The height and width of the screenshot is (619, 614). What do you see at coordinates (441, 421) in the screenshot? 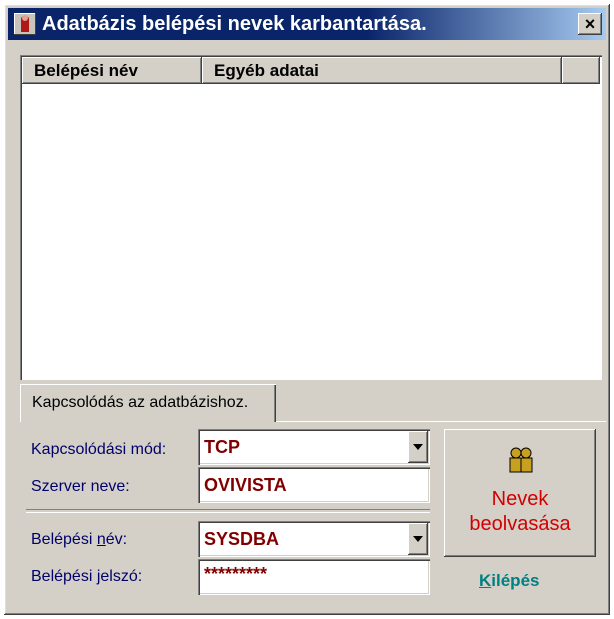
I see `tab-panel-edge` at bounding box center [441, 421].